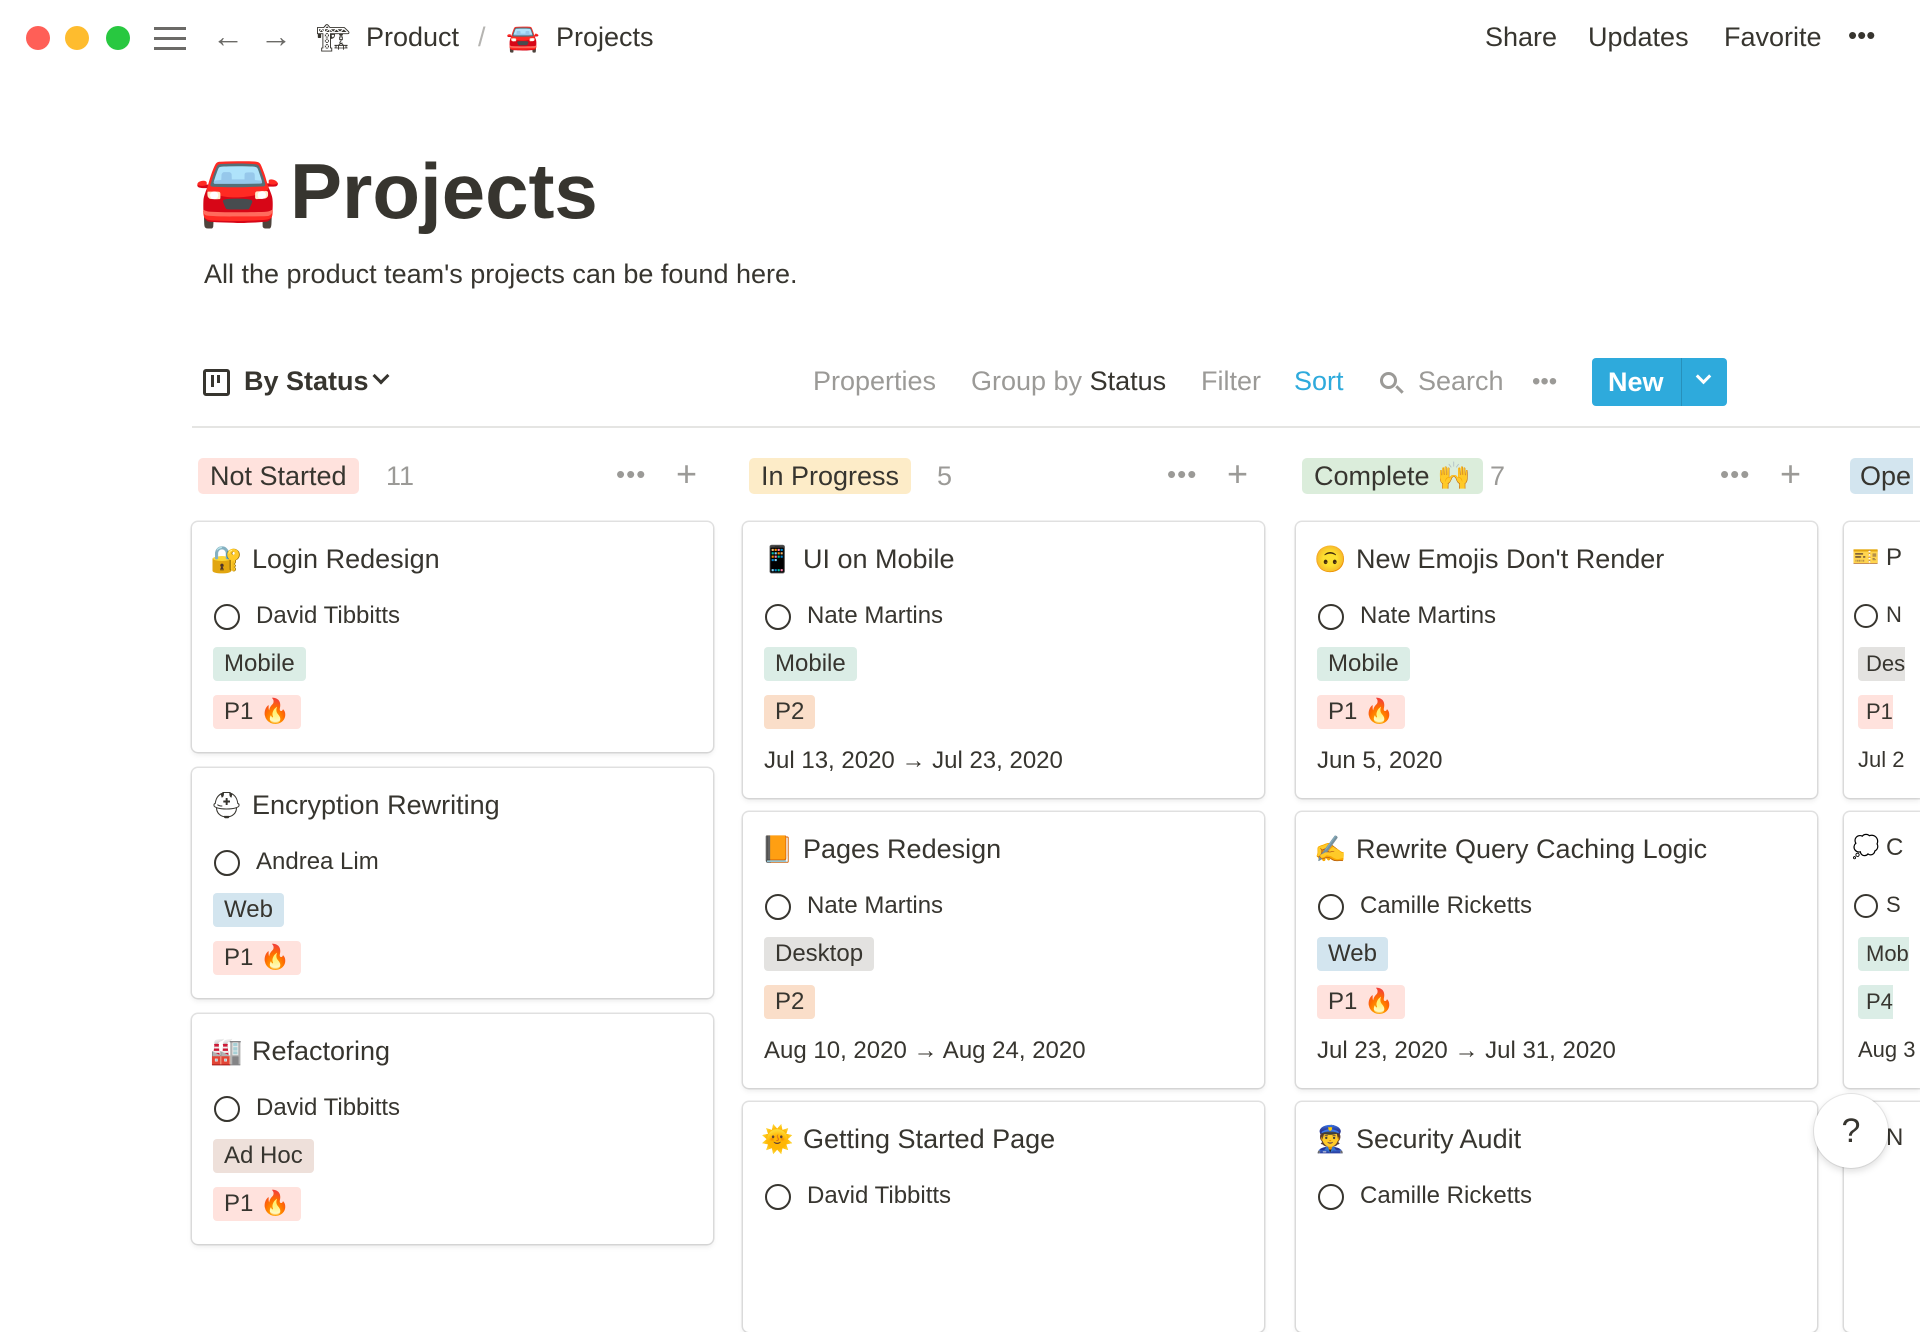 Image resolution: width=1920 pixels, height=1332 pixels. I want to click on group-by-button: Group by Status, so click(1068, 381).